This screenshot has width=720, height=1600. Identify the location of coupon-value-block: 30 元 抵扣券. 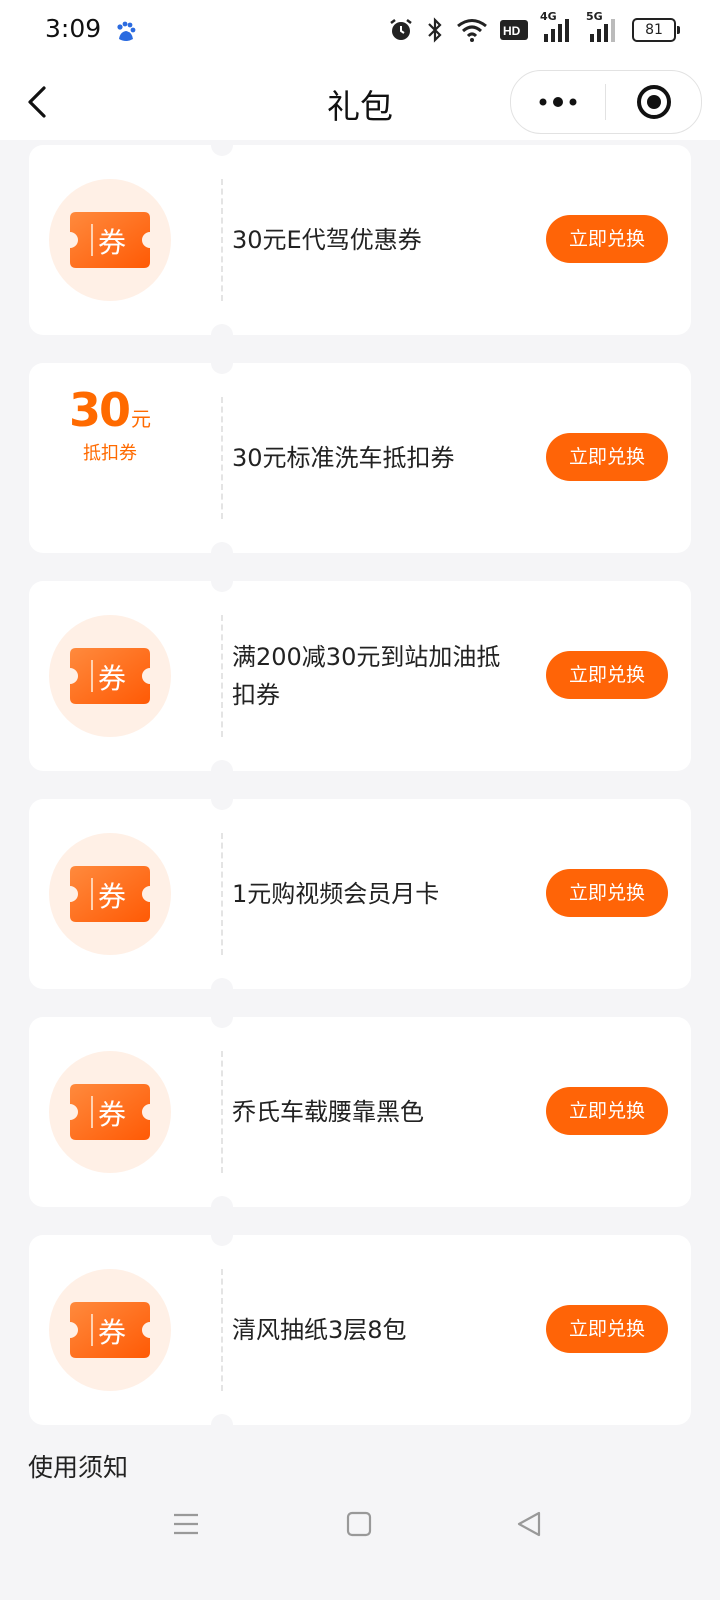
(110, 424).